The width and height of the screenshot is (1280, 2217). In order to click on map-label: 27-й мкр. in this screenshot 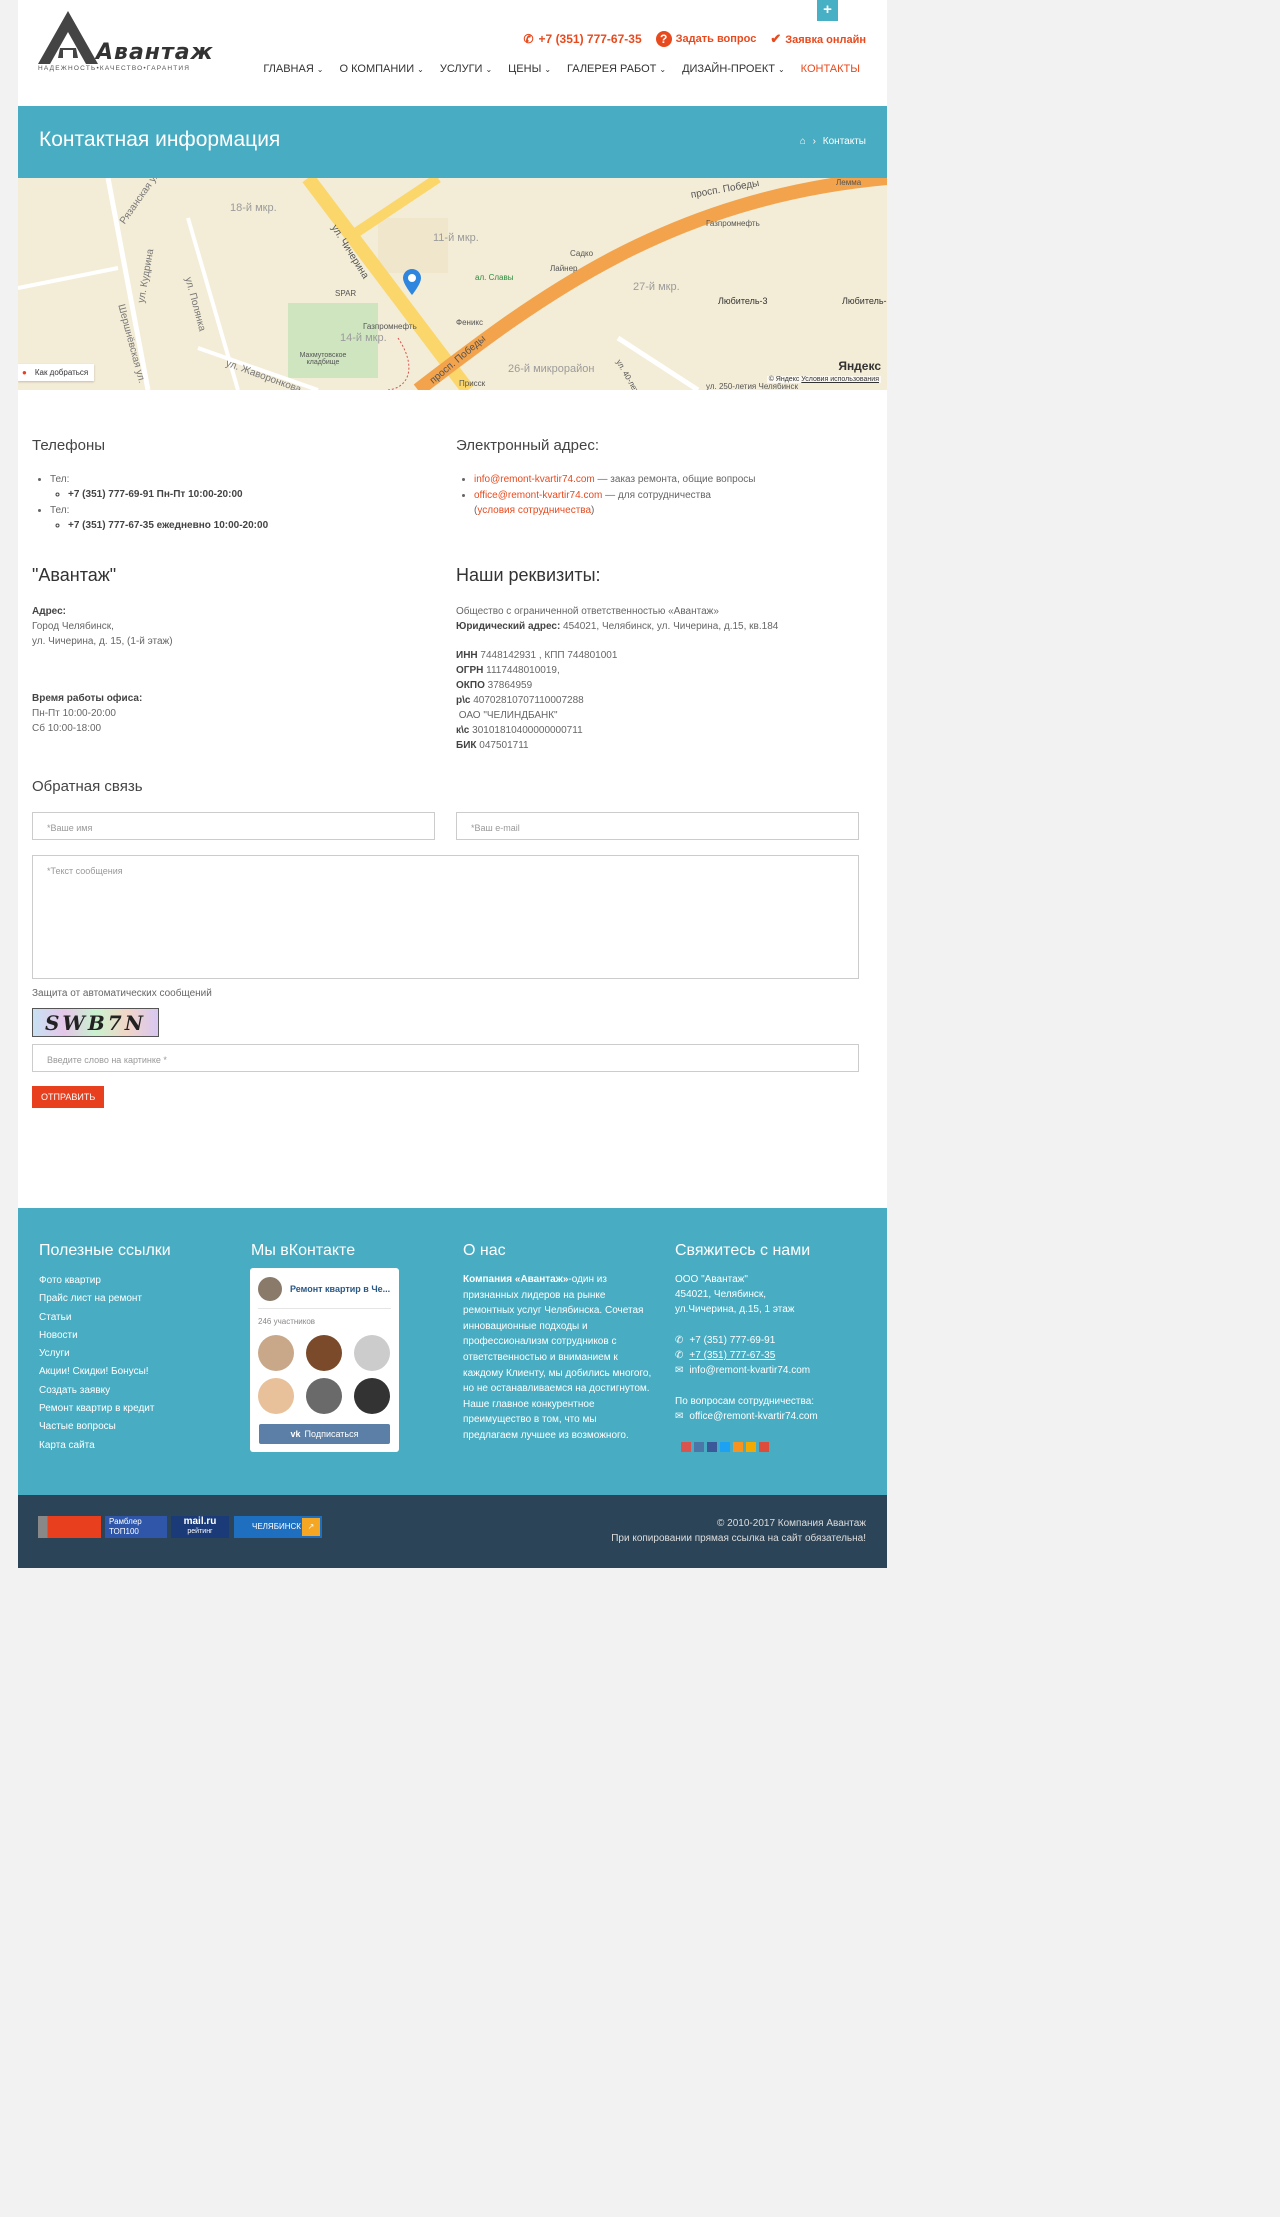, I will do `click(656, 287)`.